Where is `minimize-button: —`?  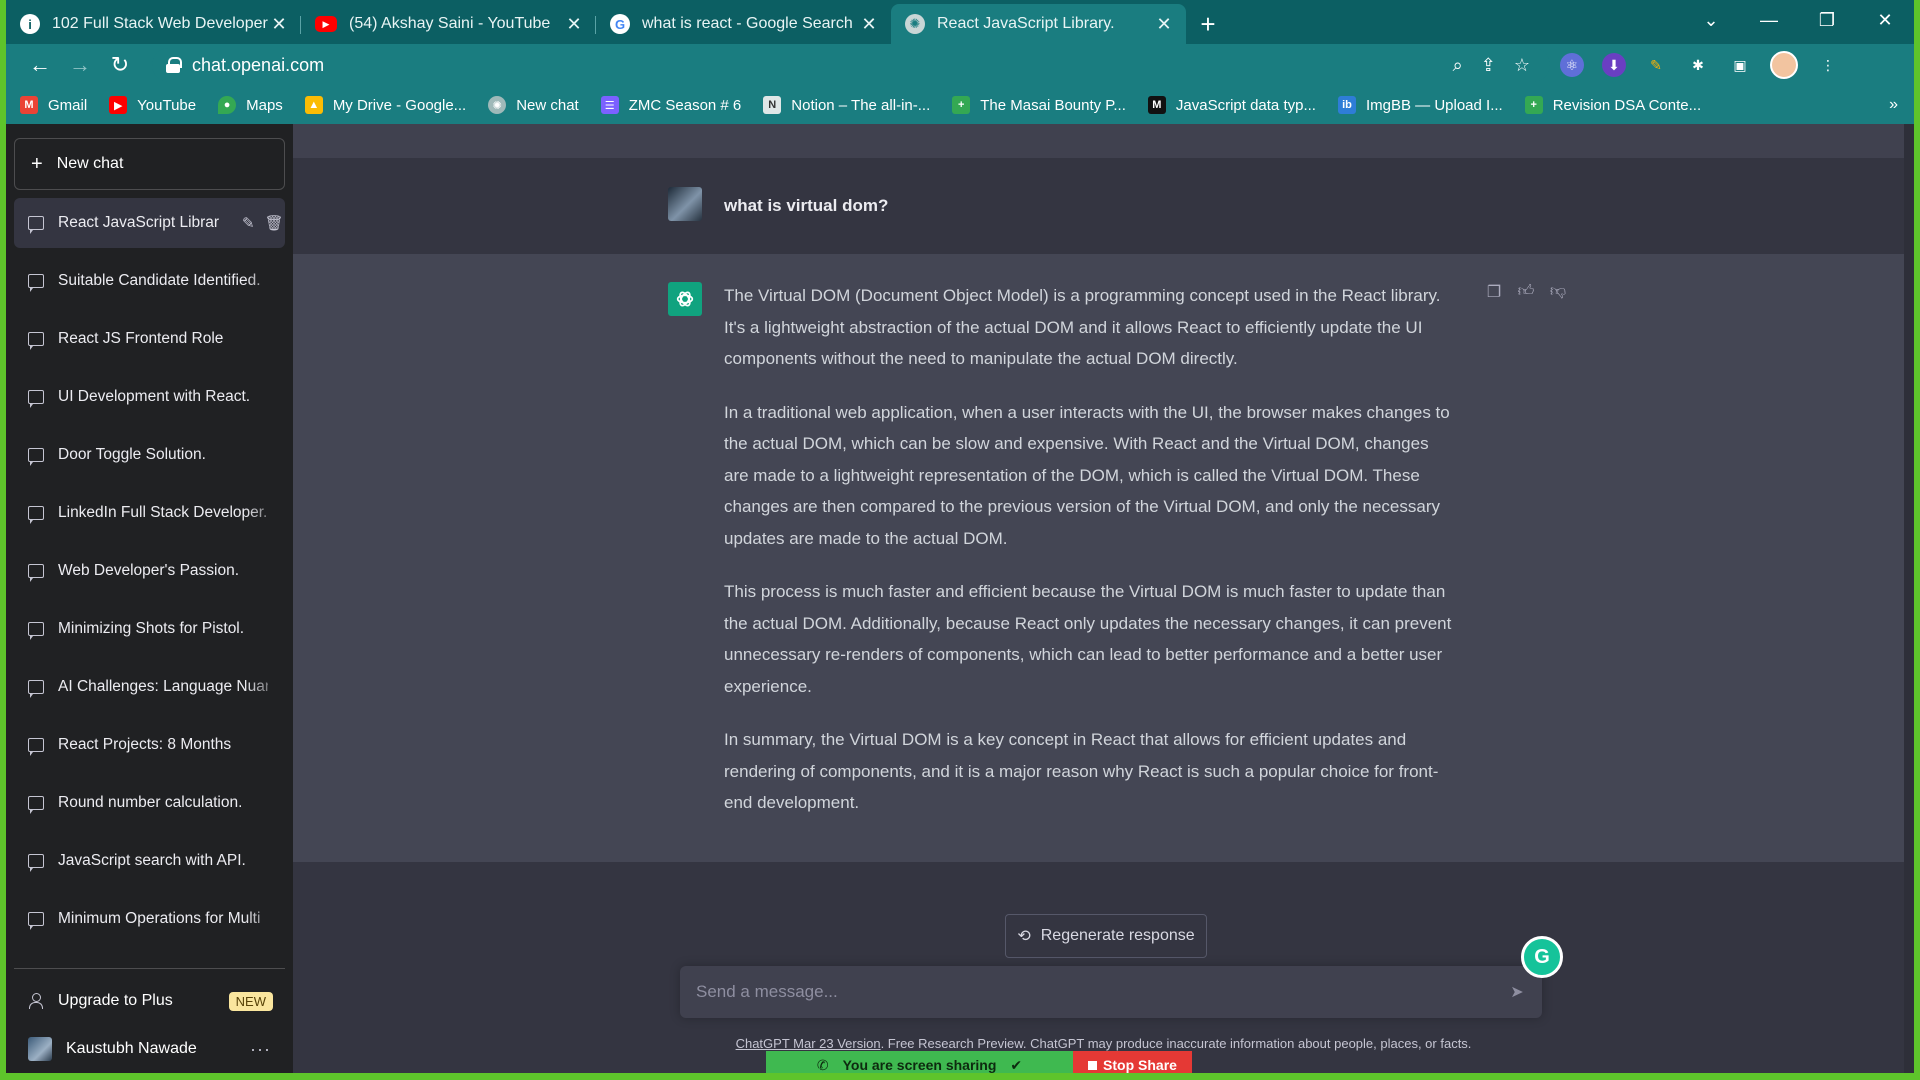
minimize-button: — is located at coordinates (1769, 20).